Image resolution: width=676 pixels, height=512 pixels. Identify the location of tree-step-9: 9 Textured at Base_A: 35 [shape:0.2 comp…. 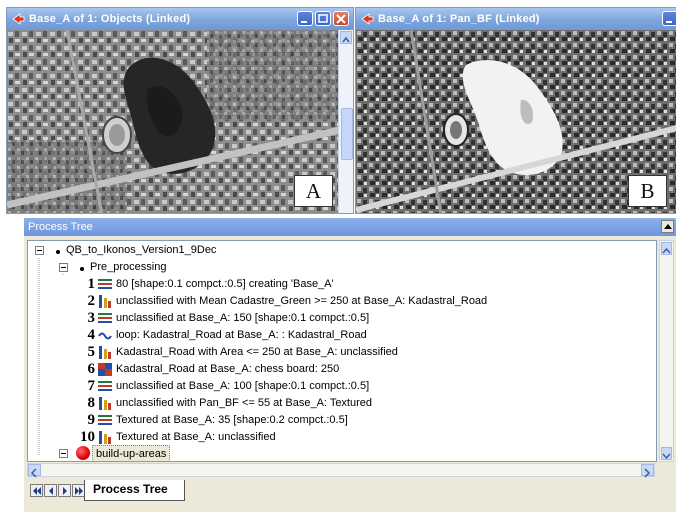
(358, 420).